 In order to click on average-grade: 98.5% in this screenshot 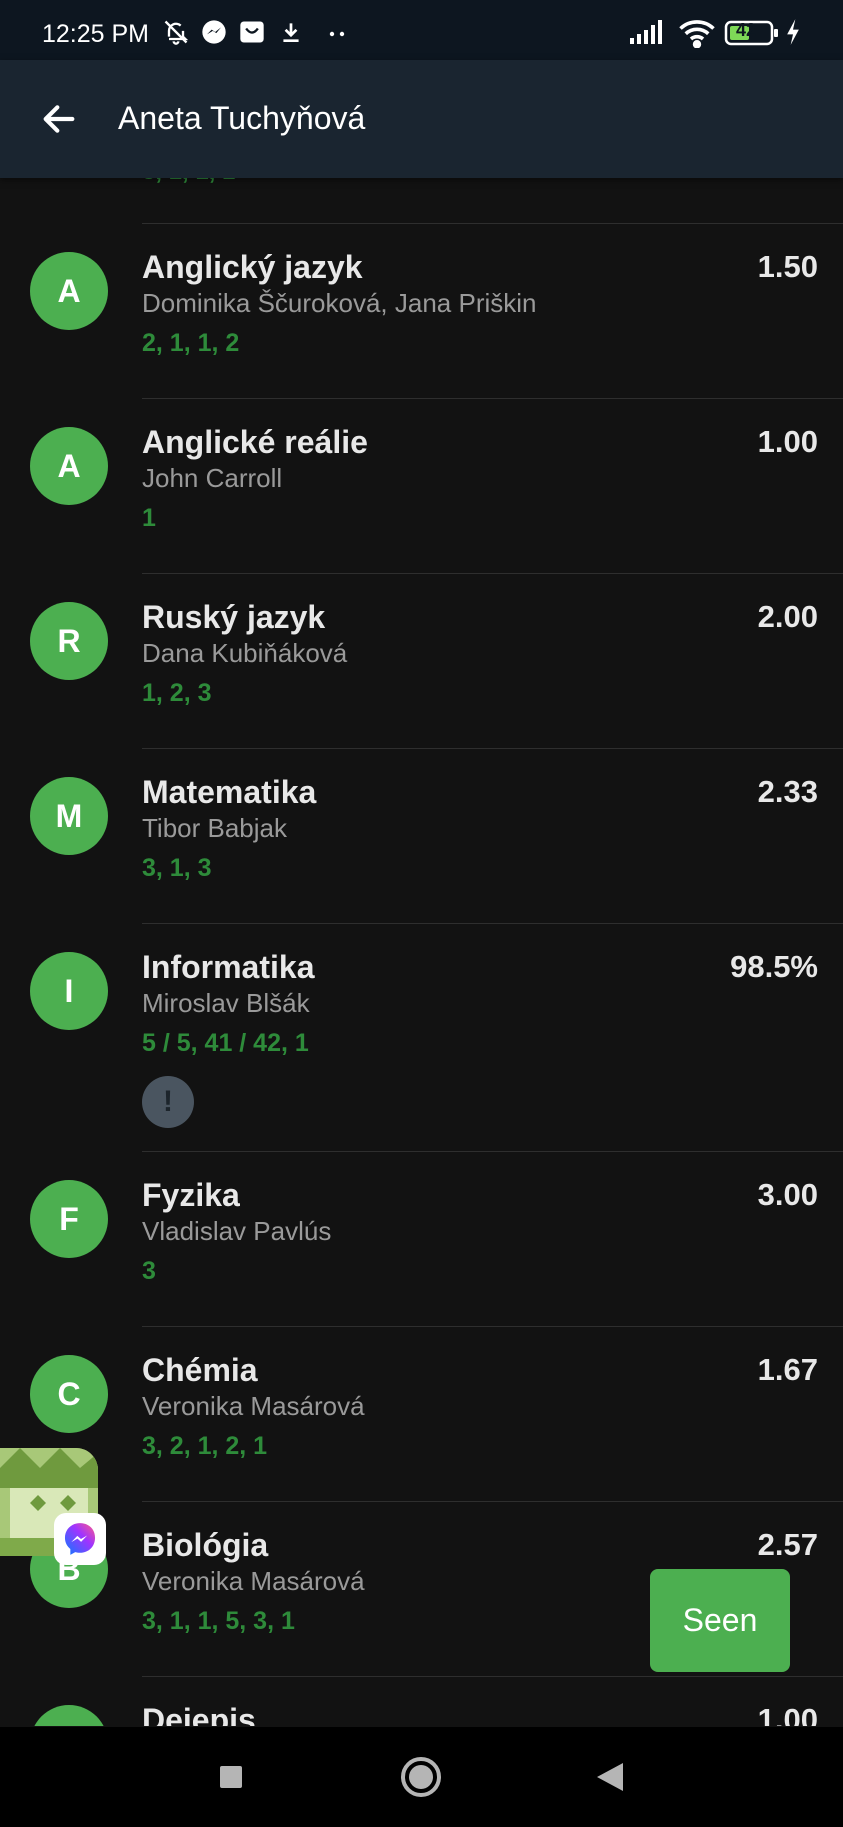, I will do `click(774, 966)`.